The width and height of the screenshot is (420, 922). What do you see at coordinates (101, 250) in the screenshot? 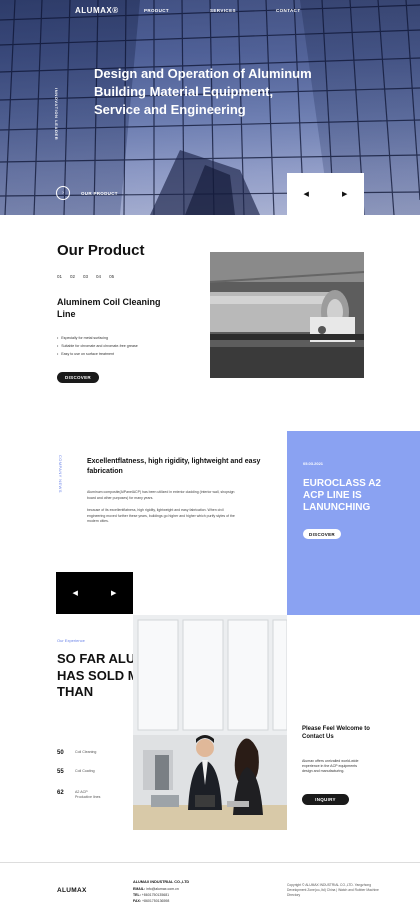
I see `product-section-title: Our Product` at bounding box center [101, 250].